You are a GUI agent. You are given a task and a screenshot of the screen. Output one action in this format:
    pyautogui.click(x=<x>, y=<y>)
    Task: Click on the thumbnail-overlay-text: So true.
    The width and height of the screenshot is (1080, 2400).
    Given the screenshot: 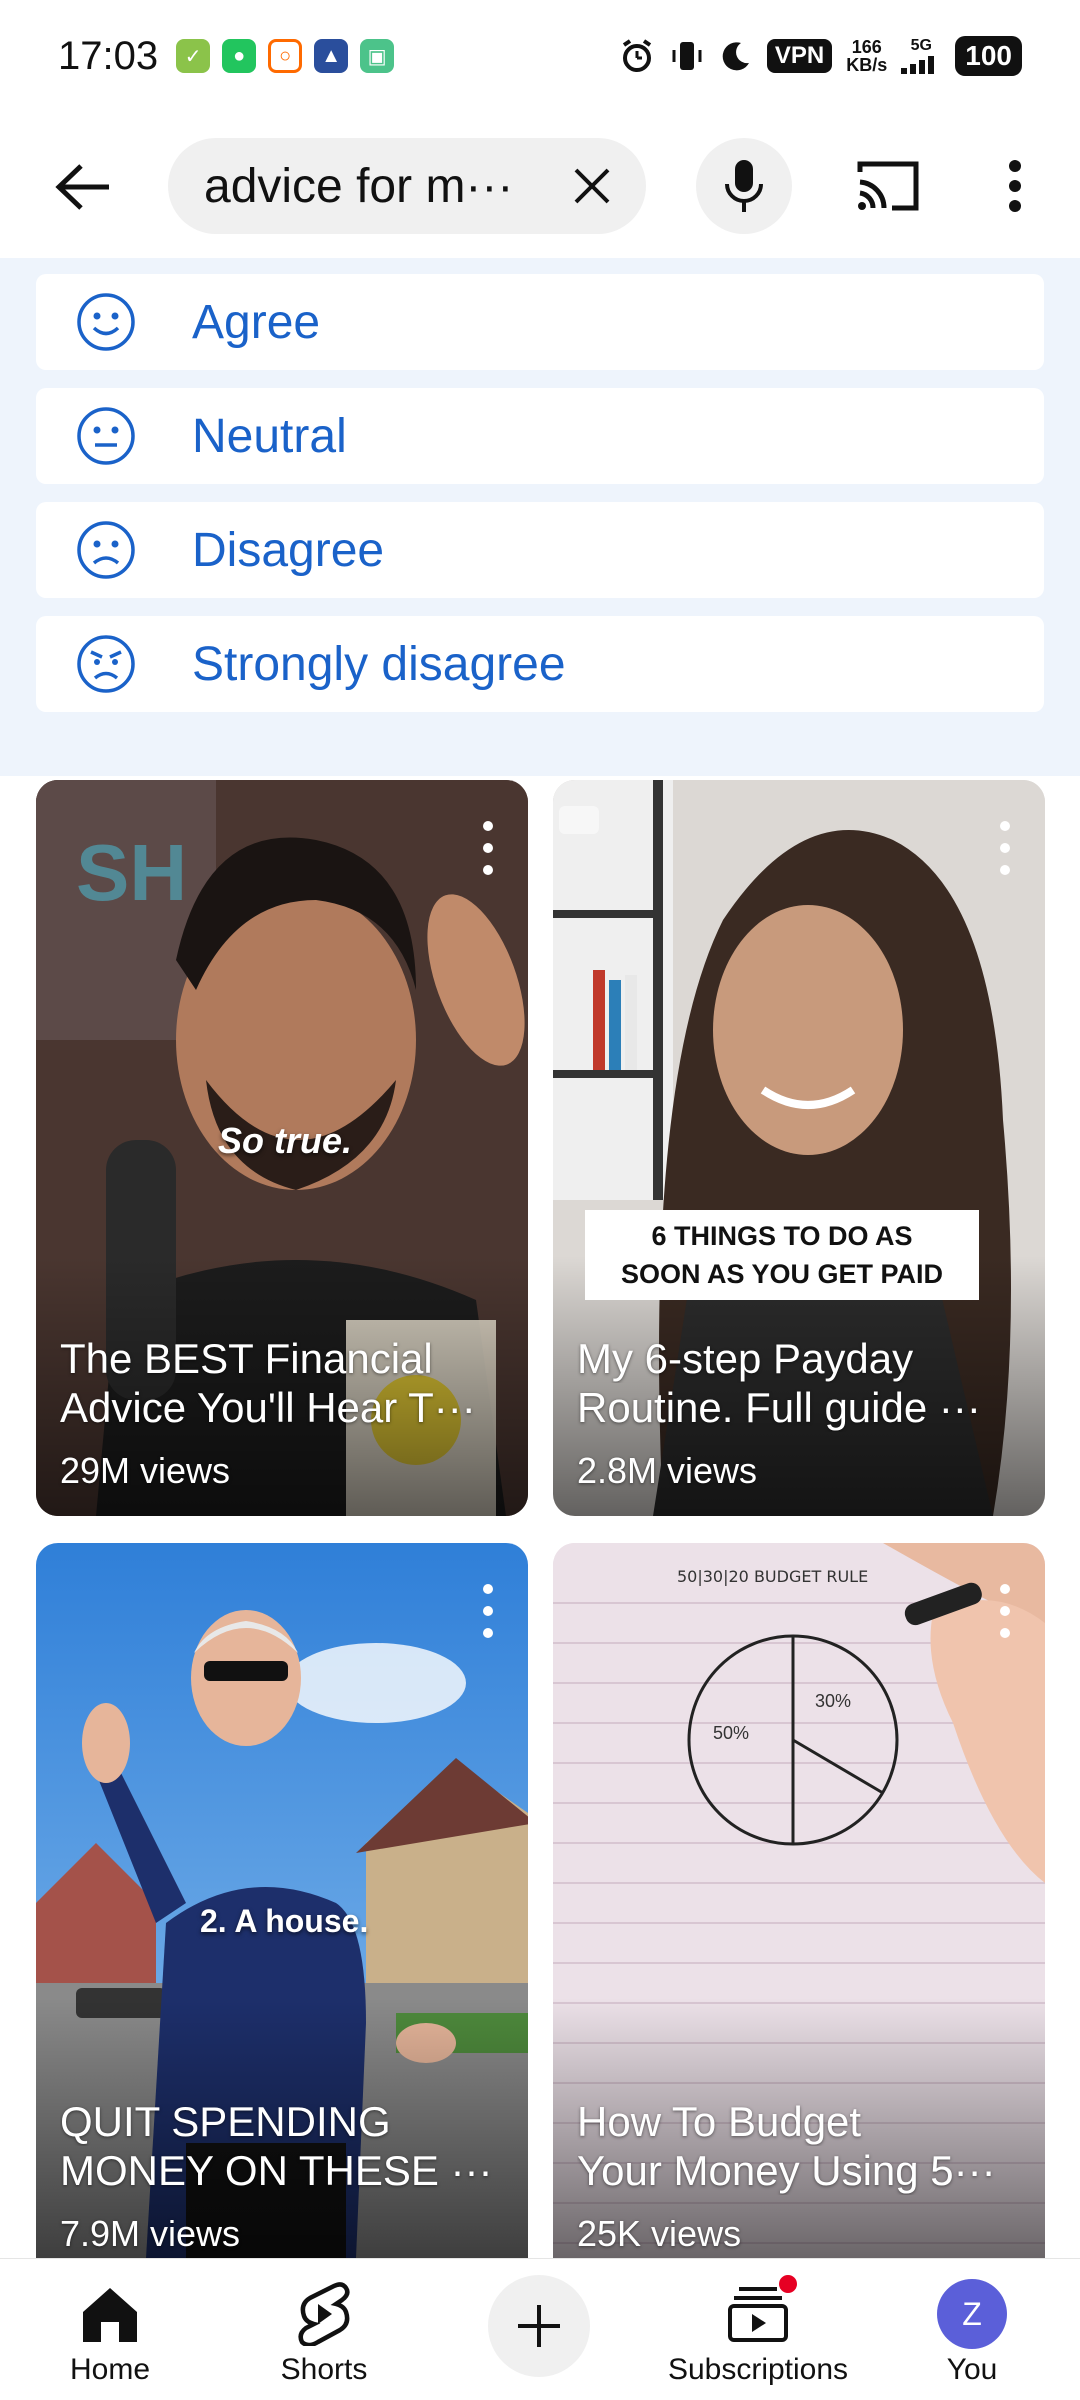 What is the action you would take?
    pyautogui.click(x=285, y=1140)
    